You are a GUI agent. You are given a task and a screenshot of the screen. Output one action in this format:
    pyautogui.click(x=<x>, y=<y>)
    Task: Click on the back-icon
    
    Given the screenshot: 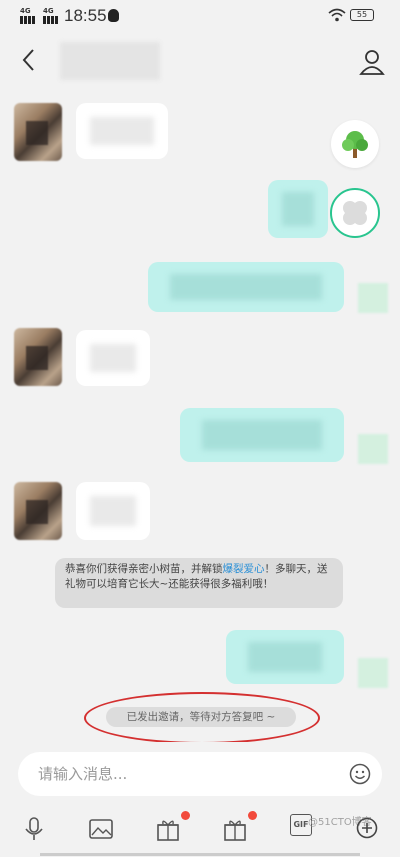 What is the action you would take?
    pyautogui.click(x=30, y=60)
    